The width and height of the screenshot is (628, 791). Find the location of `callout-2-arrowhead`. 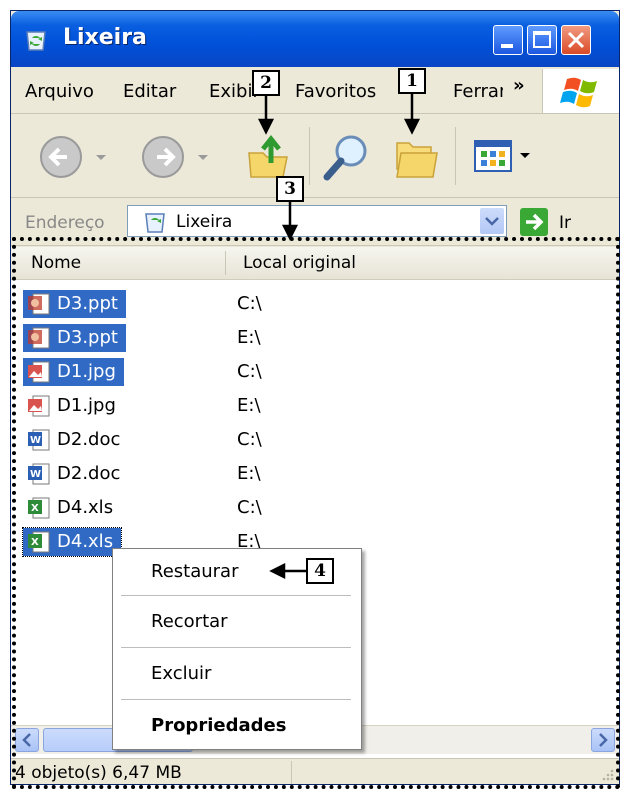

callout-2-arrowhead is located at coordinates (266, 126).